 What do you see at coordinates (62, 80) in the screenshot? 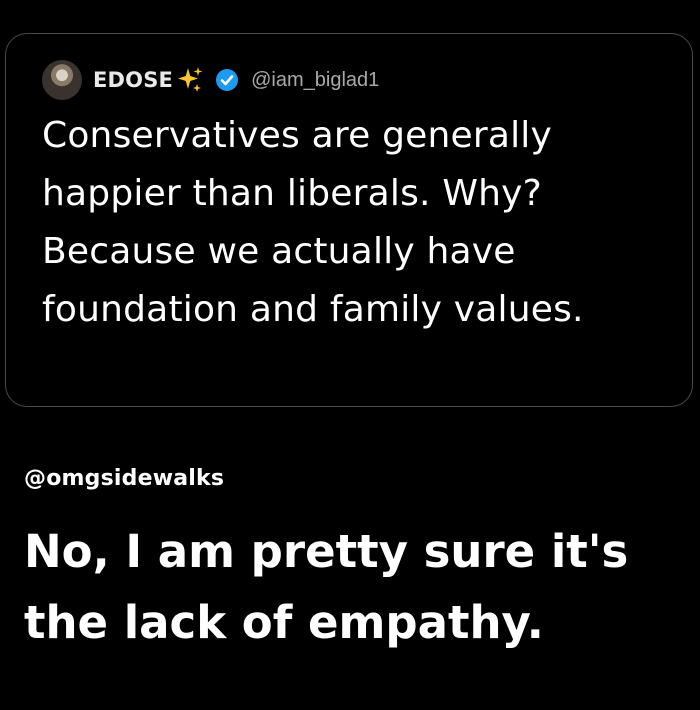
I see `avatar` at bounding box center [62, 80].